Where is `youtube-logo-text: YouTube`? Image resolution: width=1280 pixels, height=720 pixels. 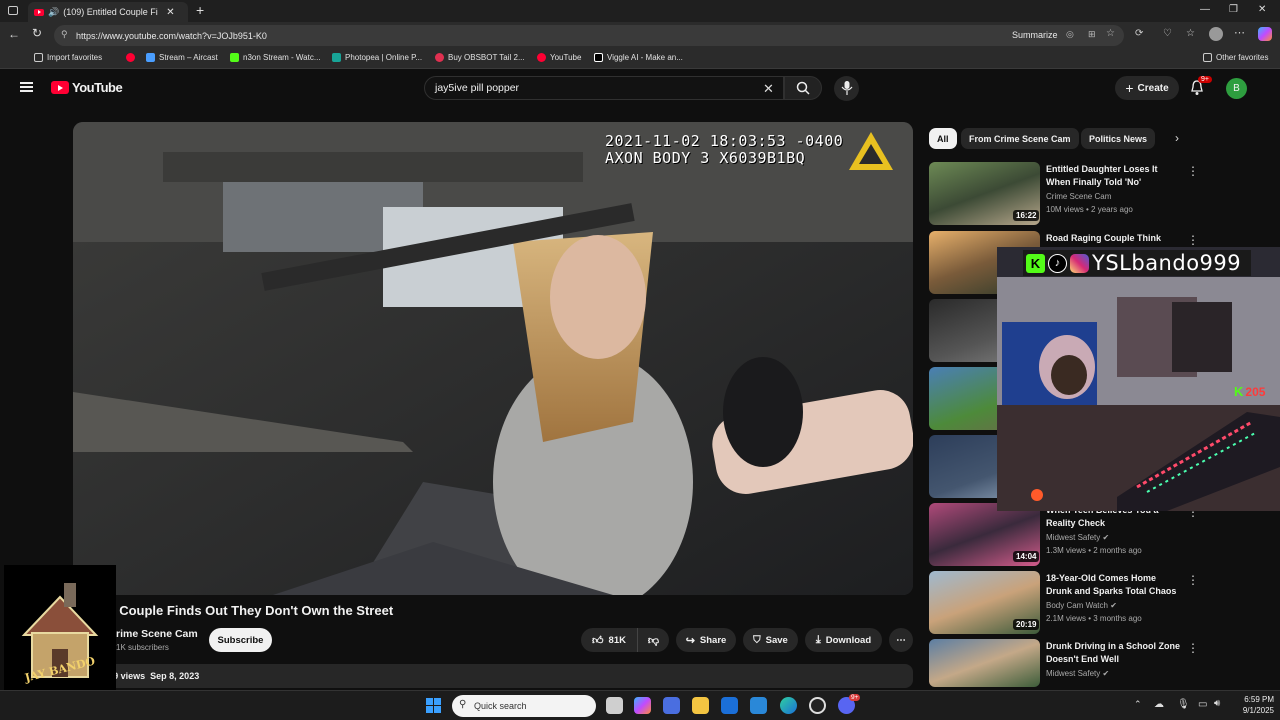
youtube-logo-text: YouTube is located at coordinates (97, 87).